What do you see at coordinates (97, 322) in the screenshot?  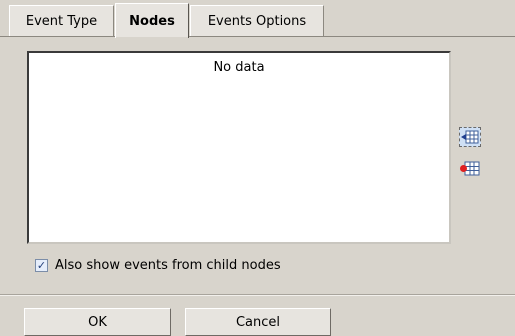 I see `ok-button: OK` at bounding box center [97, 322].